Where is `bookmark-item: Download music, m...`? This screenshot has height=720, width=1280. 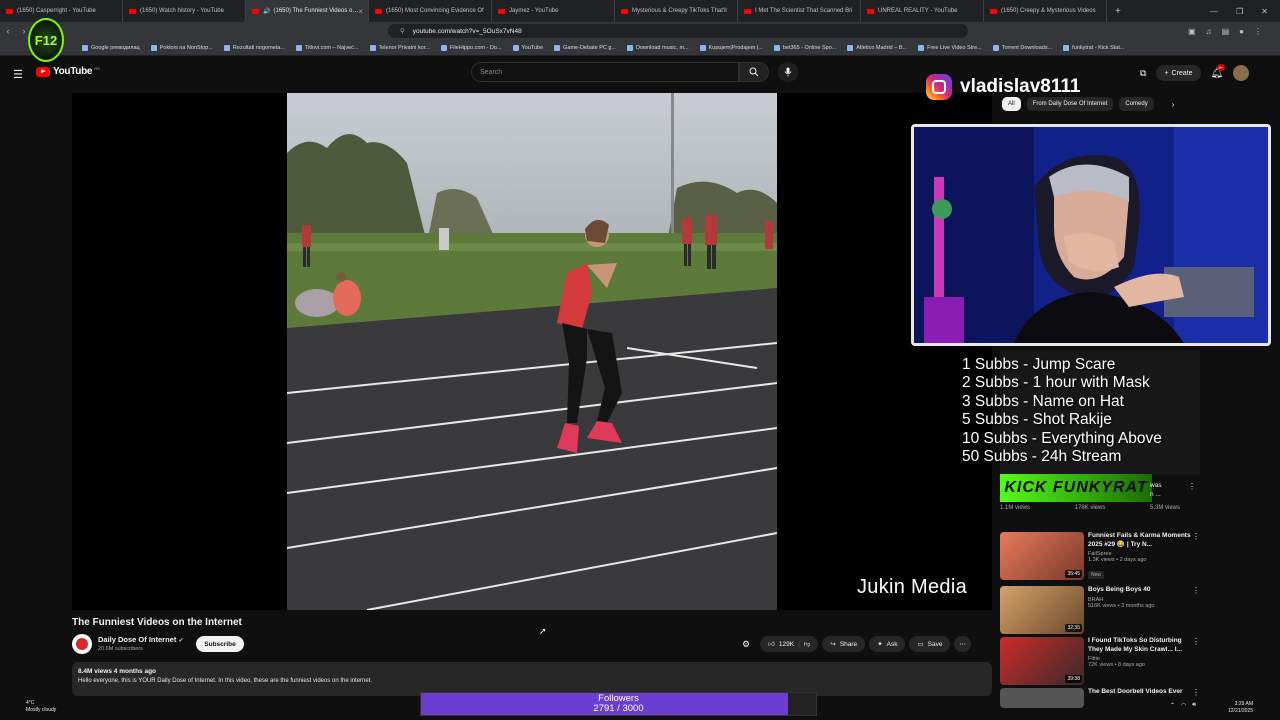
bookmark-item: Download music, m... is located at coordinates (658, 47).